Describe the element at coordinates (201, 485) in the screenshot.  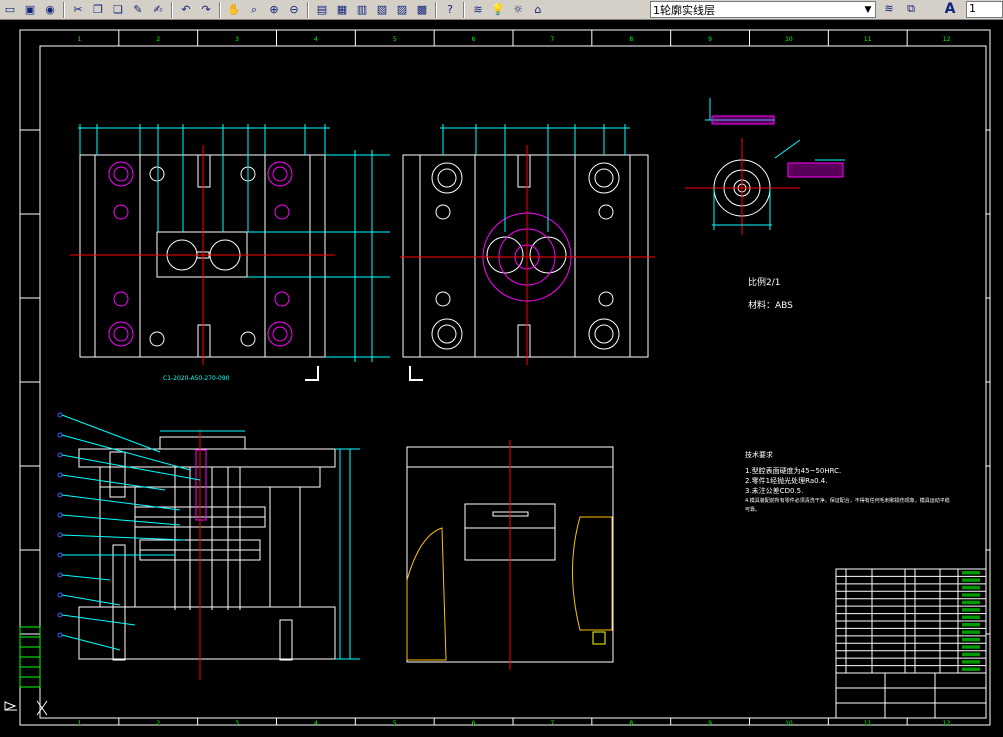
I see `sprue-bushing-section` at that location.